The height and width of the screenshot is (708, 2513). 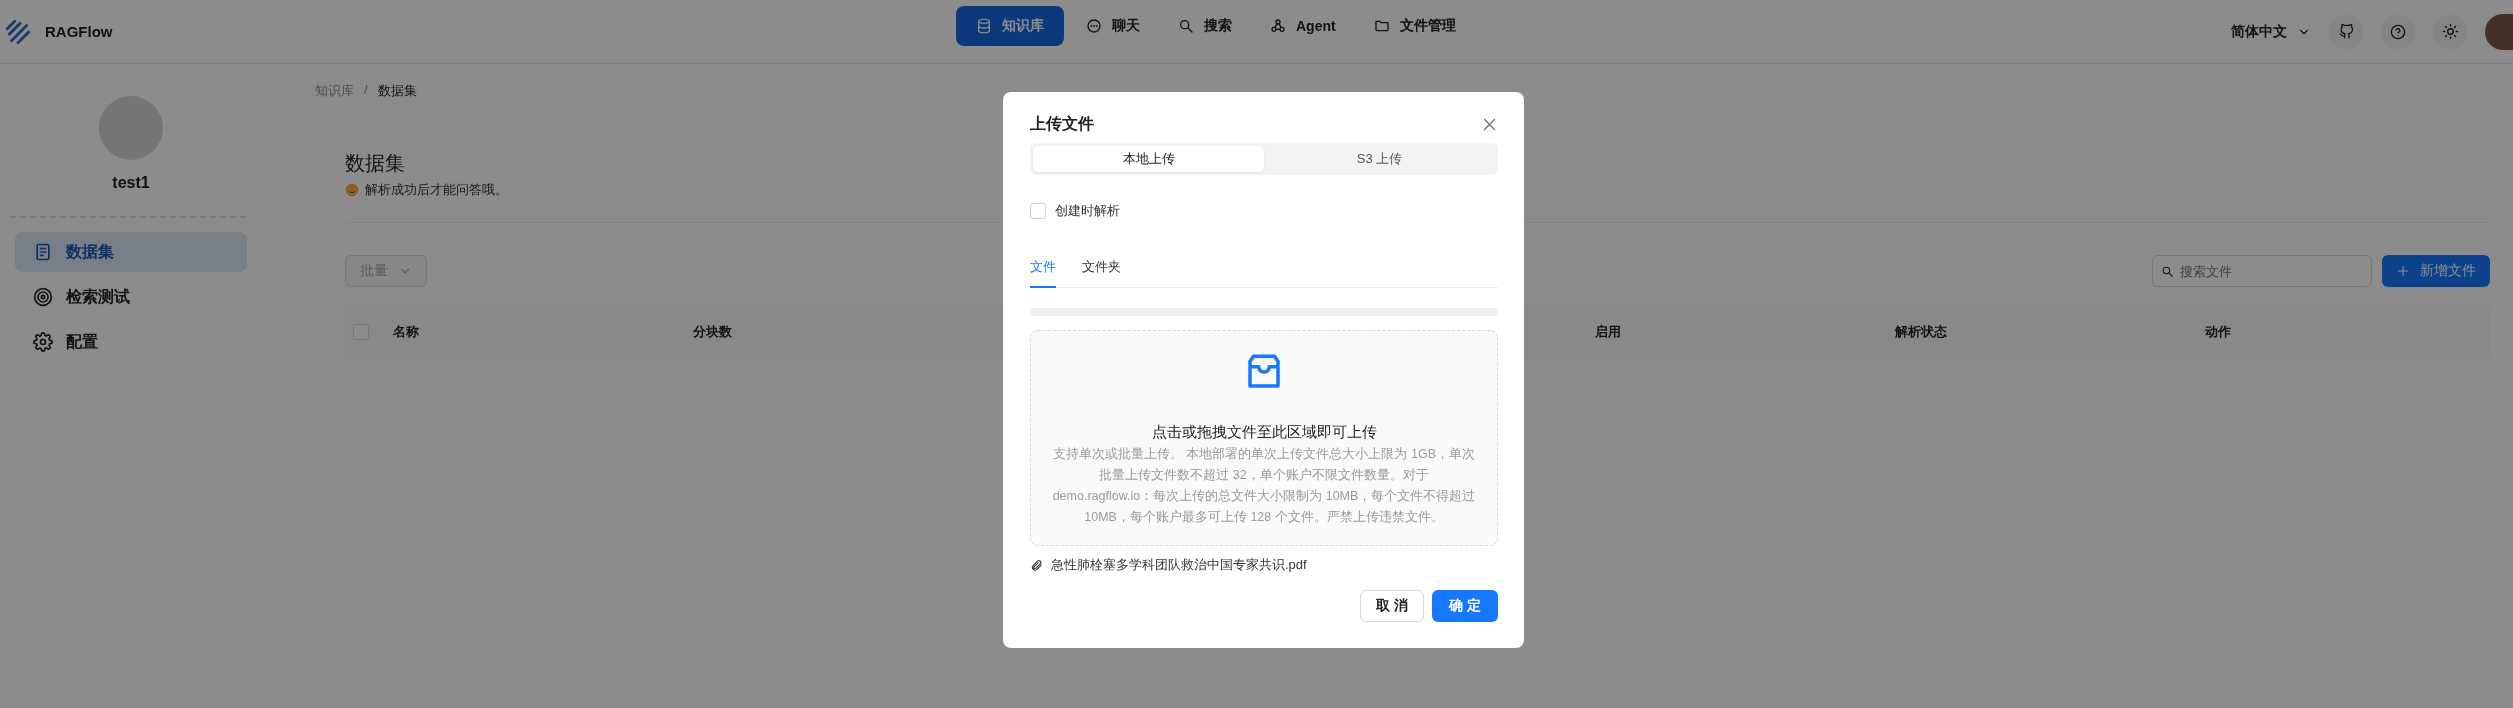 What do you see at coordinates (1038, 211) in the screenshot?
I see `checkbox` at bounding box center [1038, 211].